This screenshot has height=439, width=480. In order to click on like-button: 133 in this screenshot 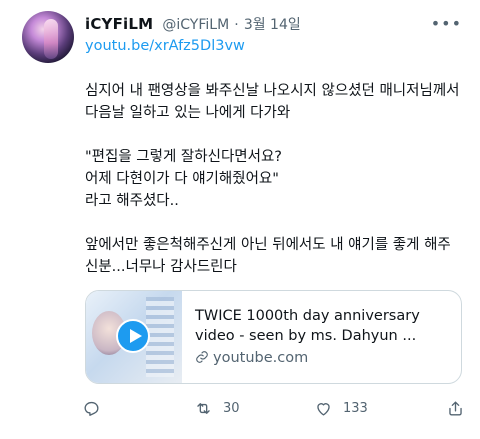, I will do `click(341, 408)`.